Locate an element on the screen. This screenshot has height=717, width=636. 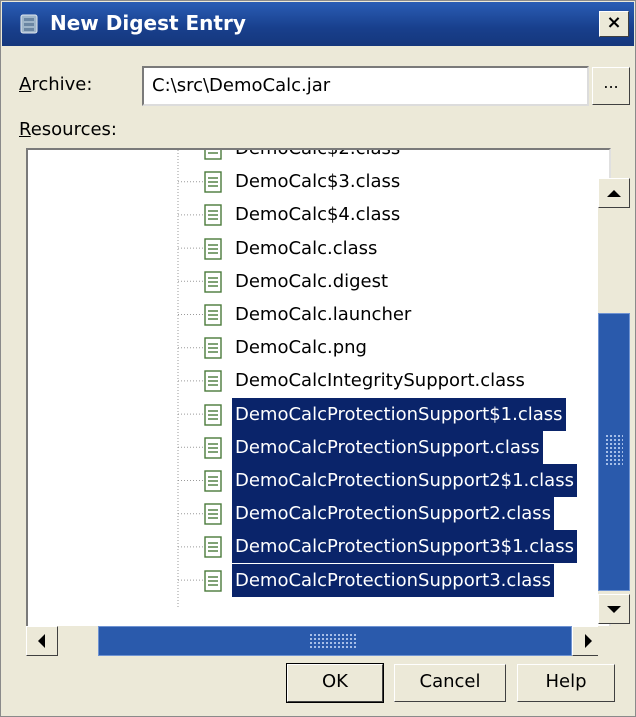
tree-item-label: DemoCalcIntegritySupport.class is located at coordinates (380, 381).